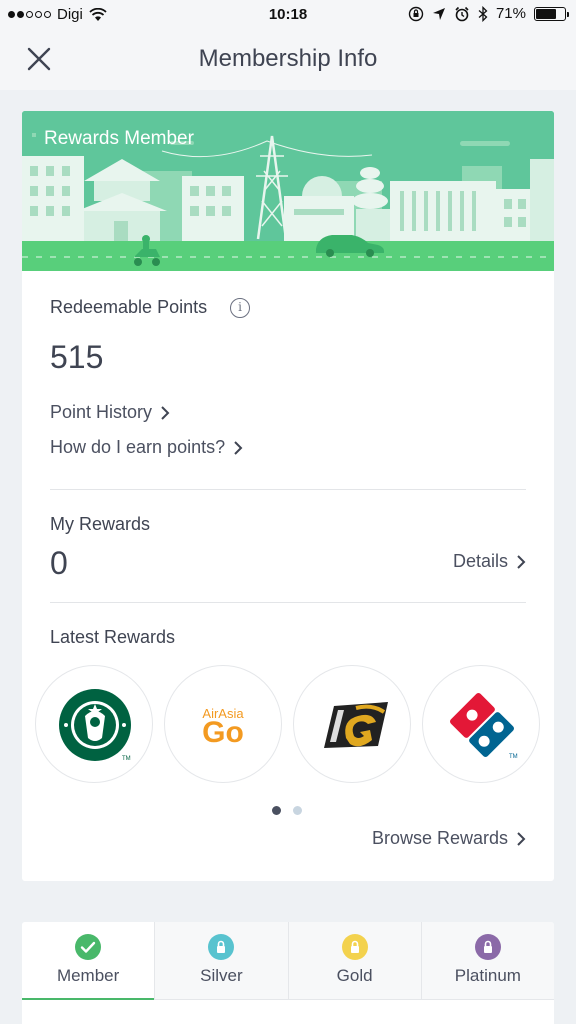 This screenshot has height=1024, width=576. I want to click on nav-bar: Membership Info, so click(288, 60).